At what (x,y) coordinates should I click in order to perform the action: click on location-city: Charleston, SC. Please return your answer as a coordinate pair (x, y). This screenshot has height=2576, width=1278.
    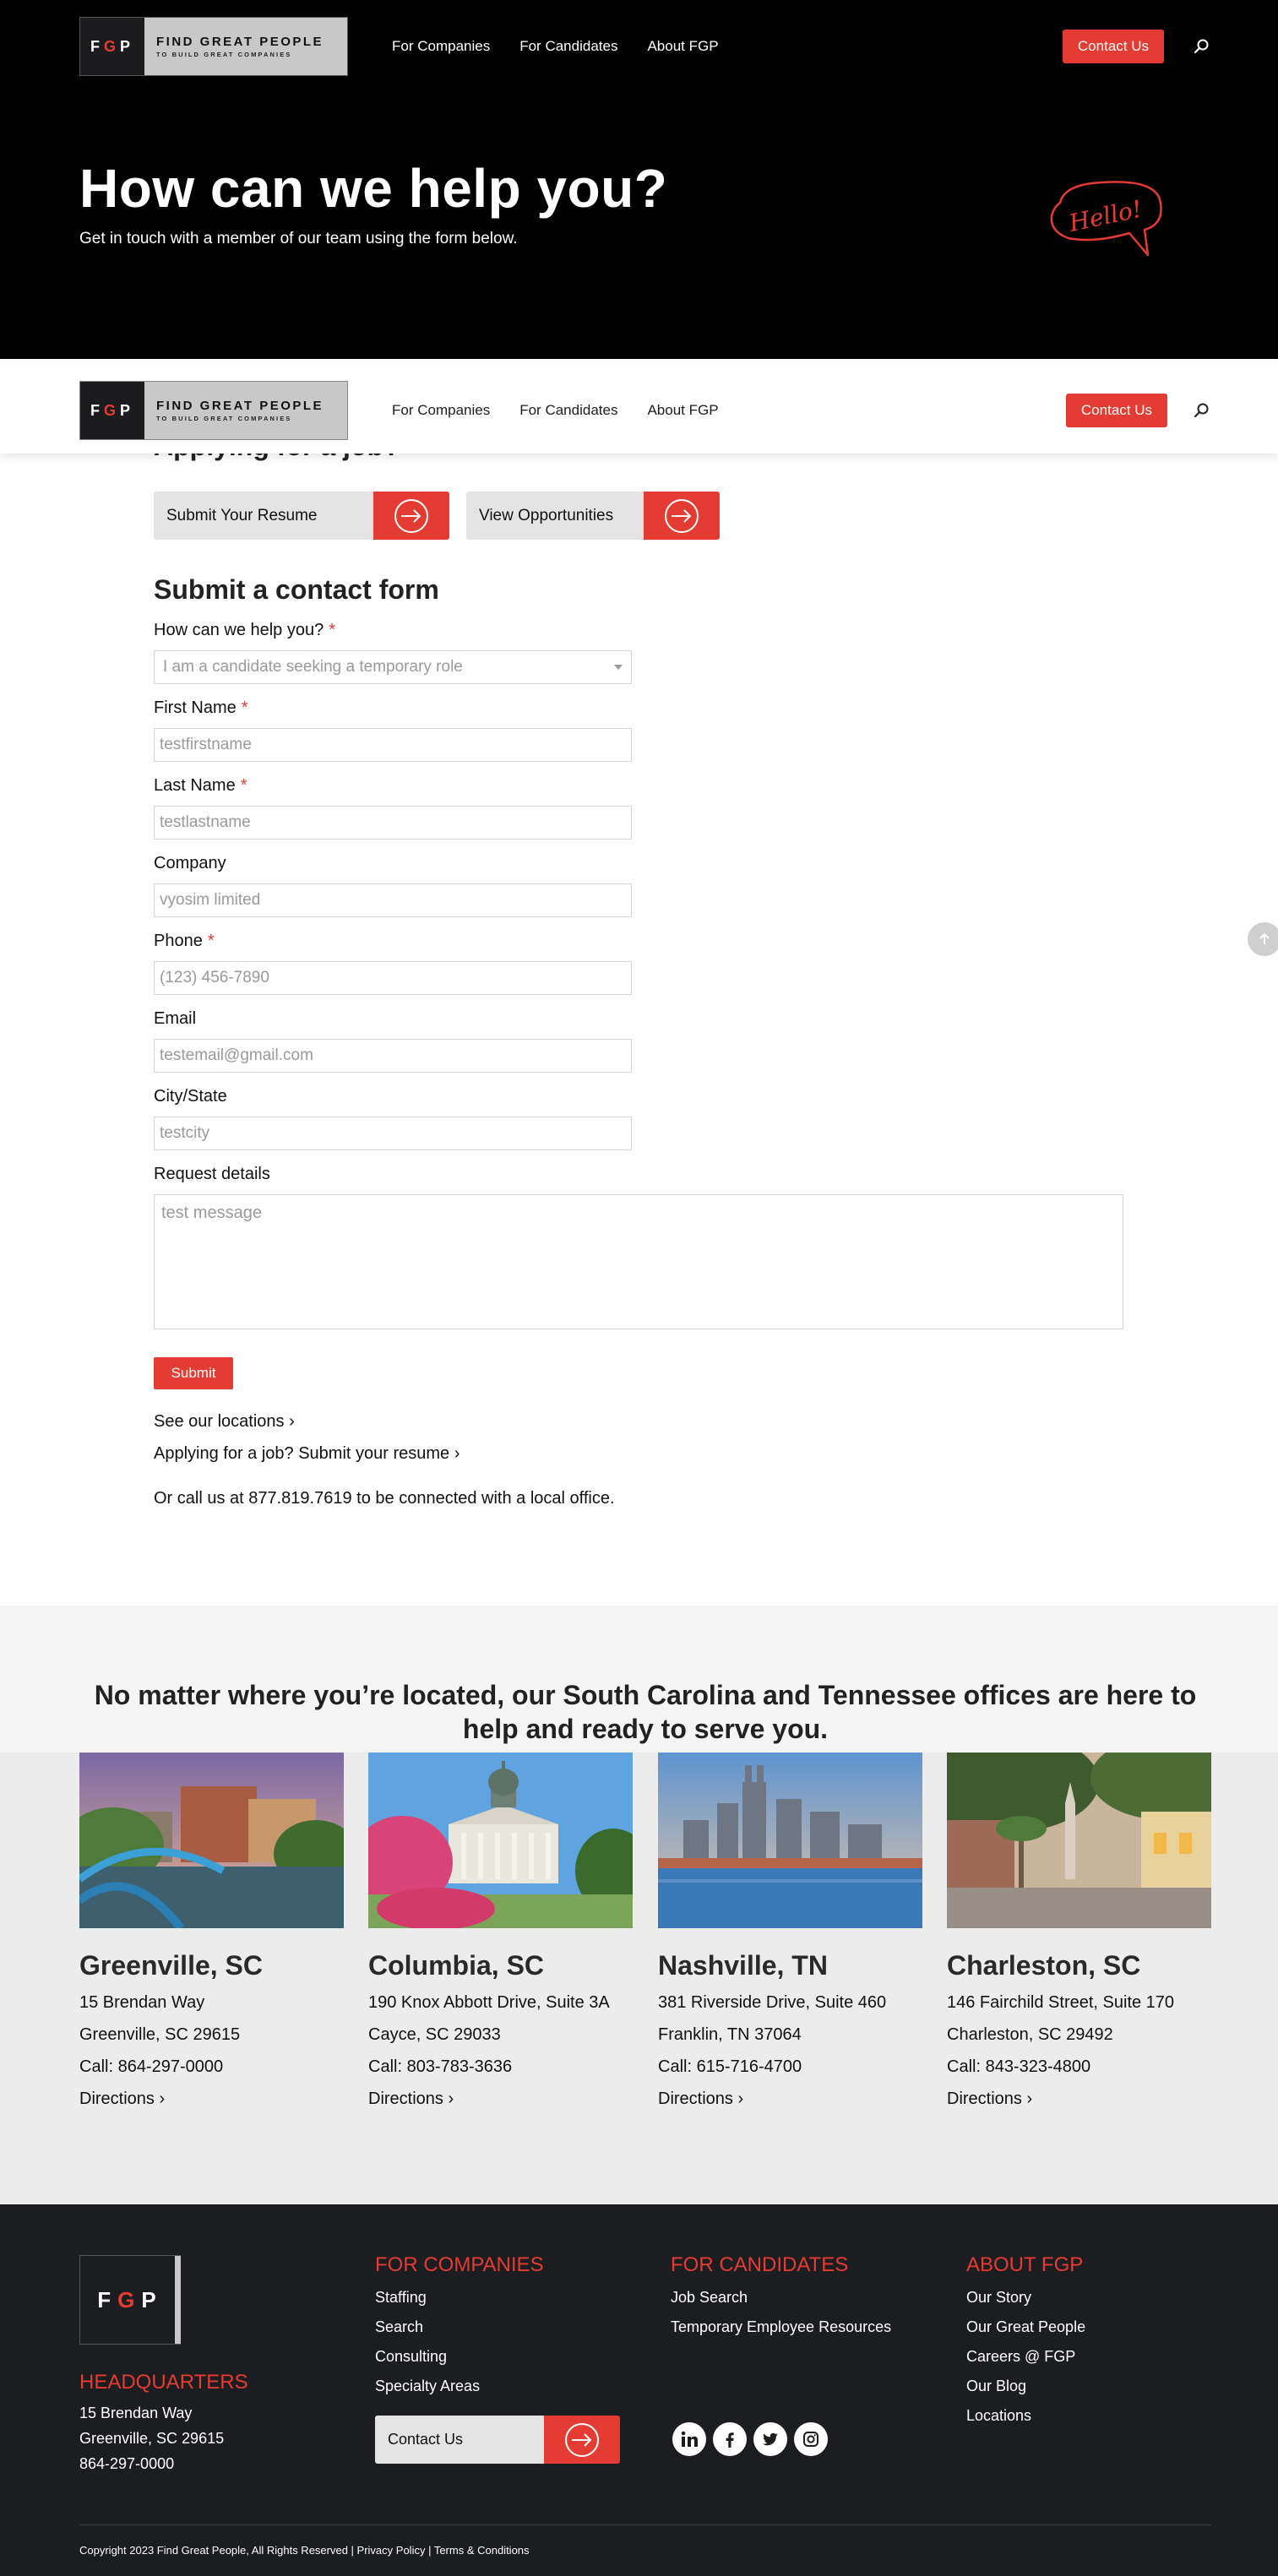
    Looking at the image, I should click on (1044, 1965).